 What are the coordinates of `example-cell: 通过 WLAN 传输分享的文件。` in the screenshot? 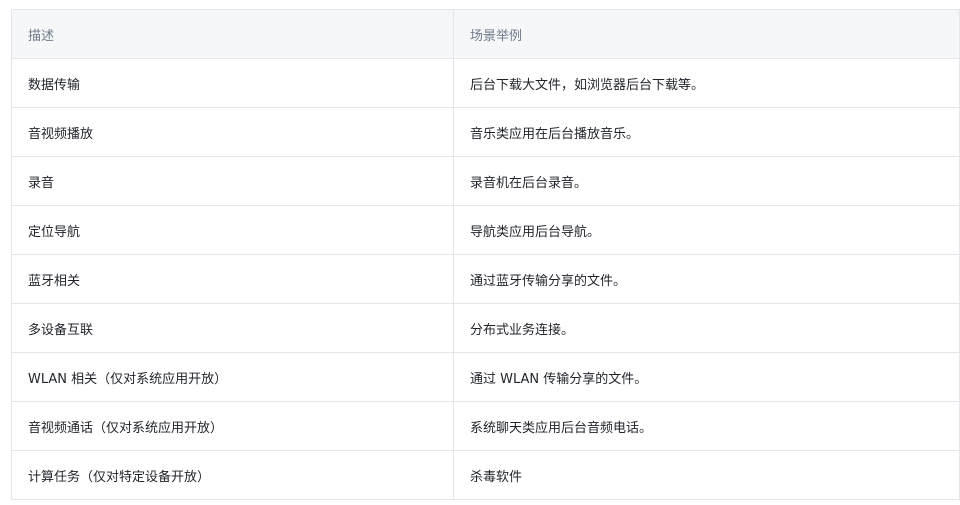 It's located at (706, 377).